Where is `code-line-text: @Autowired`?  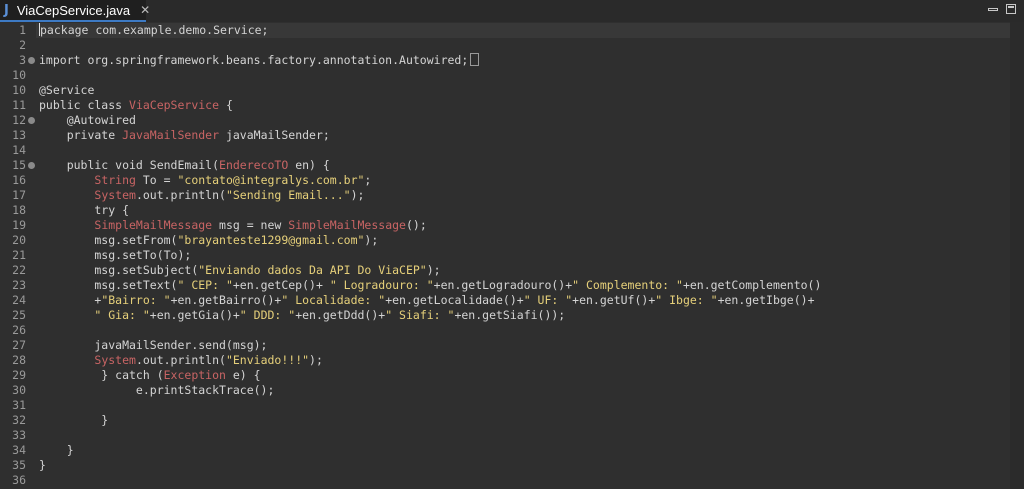 code-line-text: @Autowired is located at coordinates (87, 120).